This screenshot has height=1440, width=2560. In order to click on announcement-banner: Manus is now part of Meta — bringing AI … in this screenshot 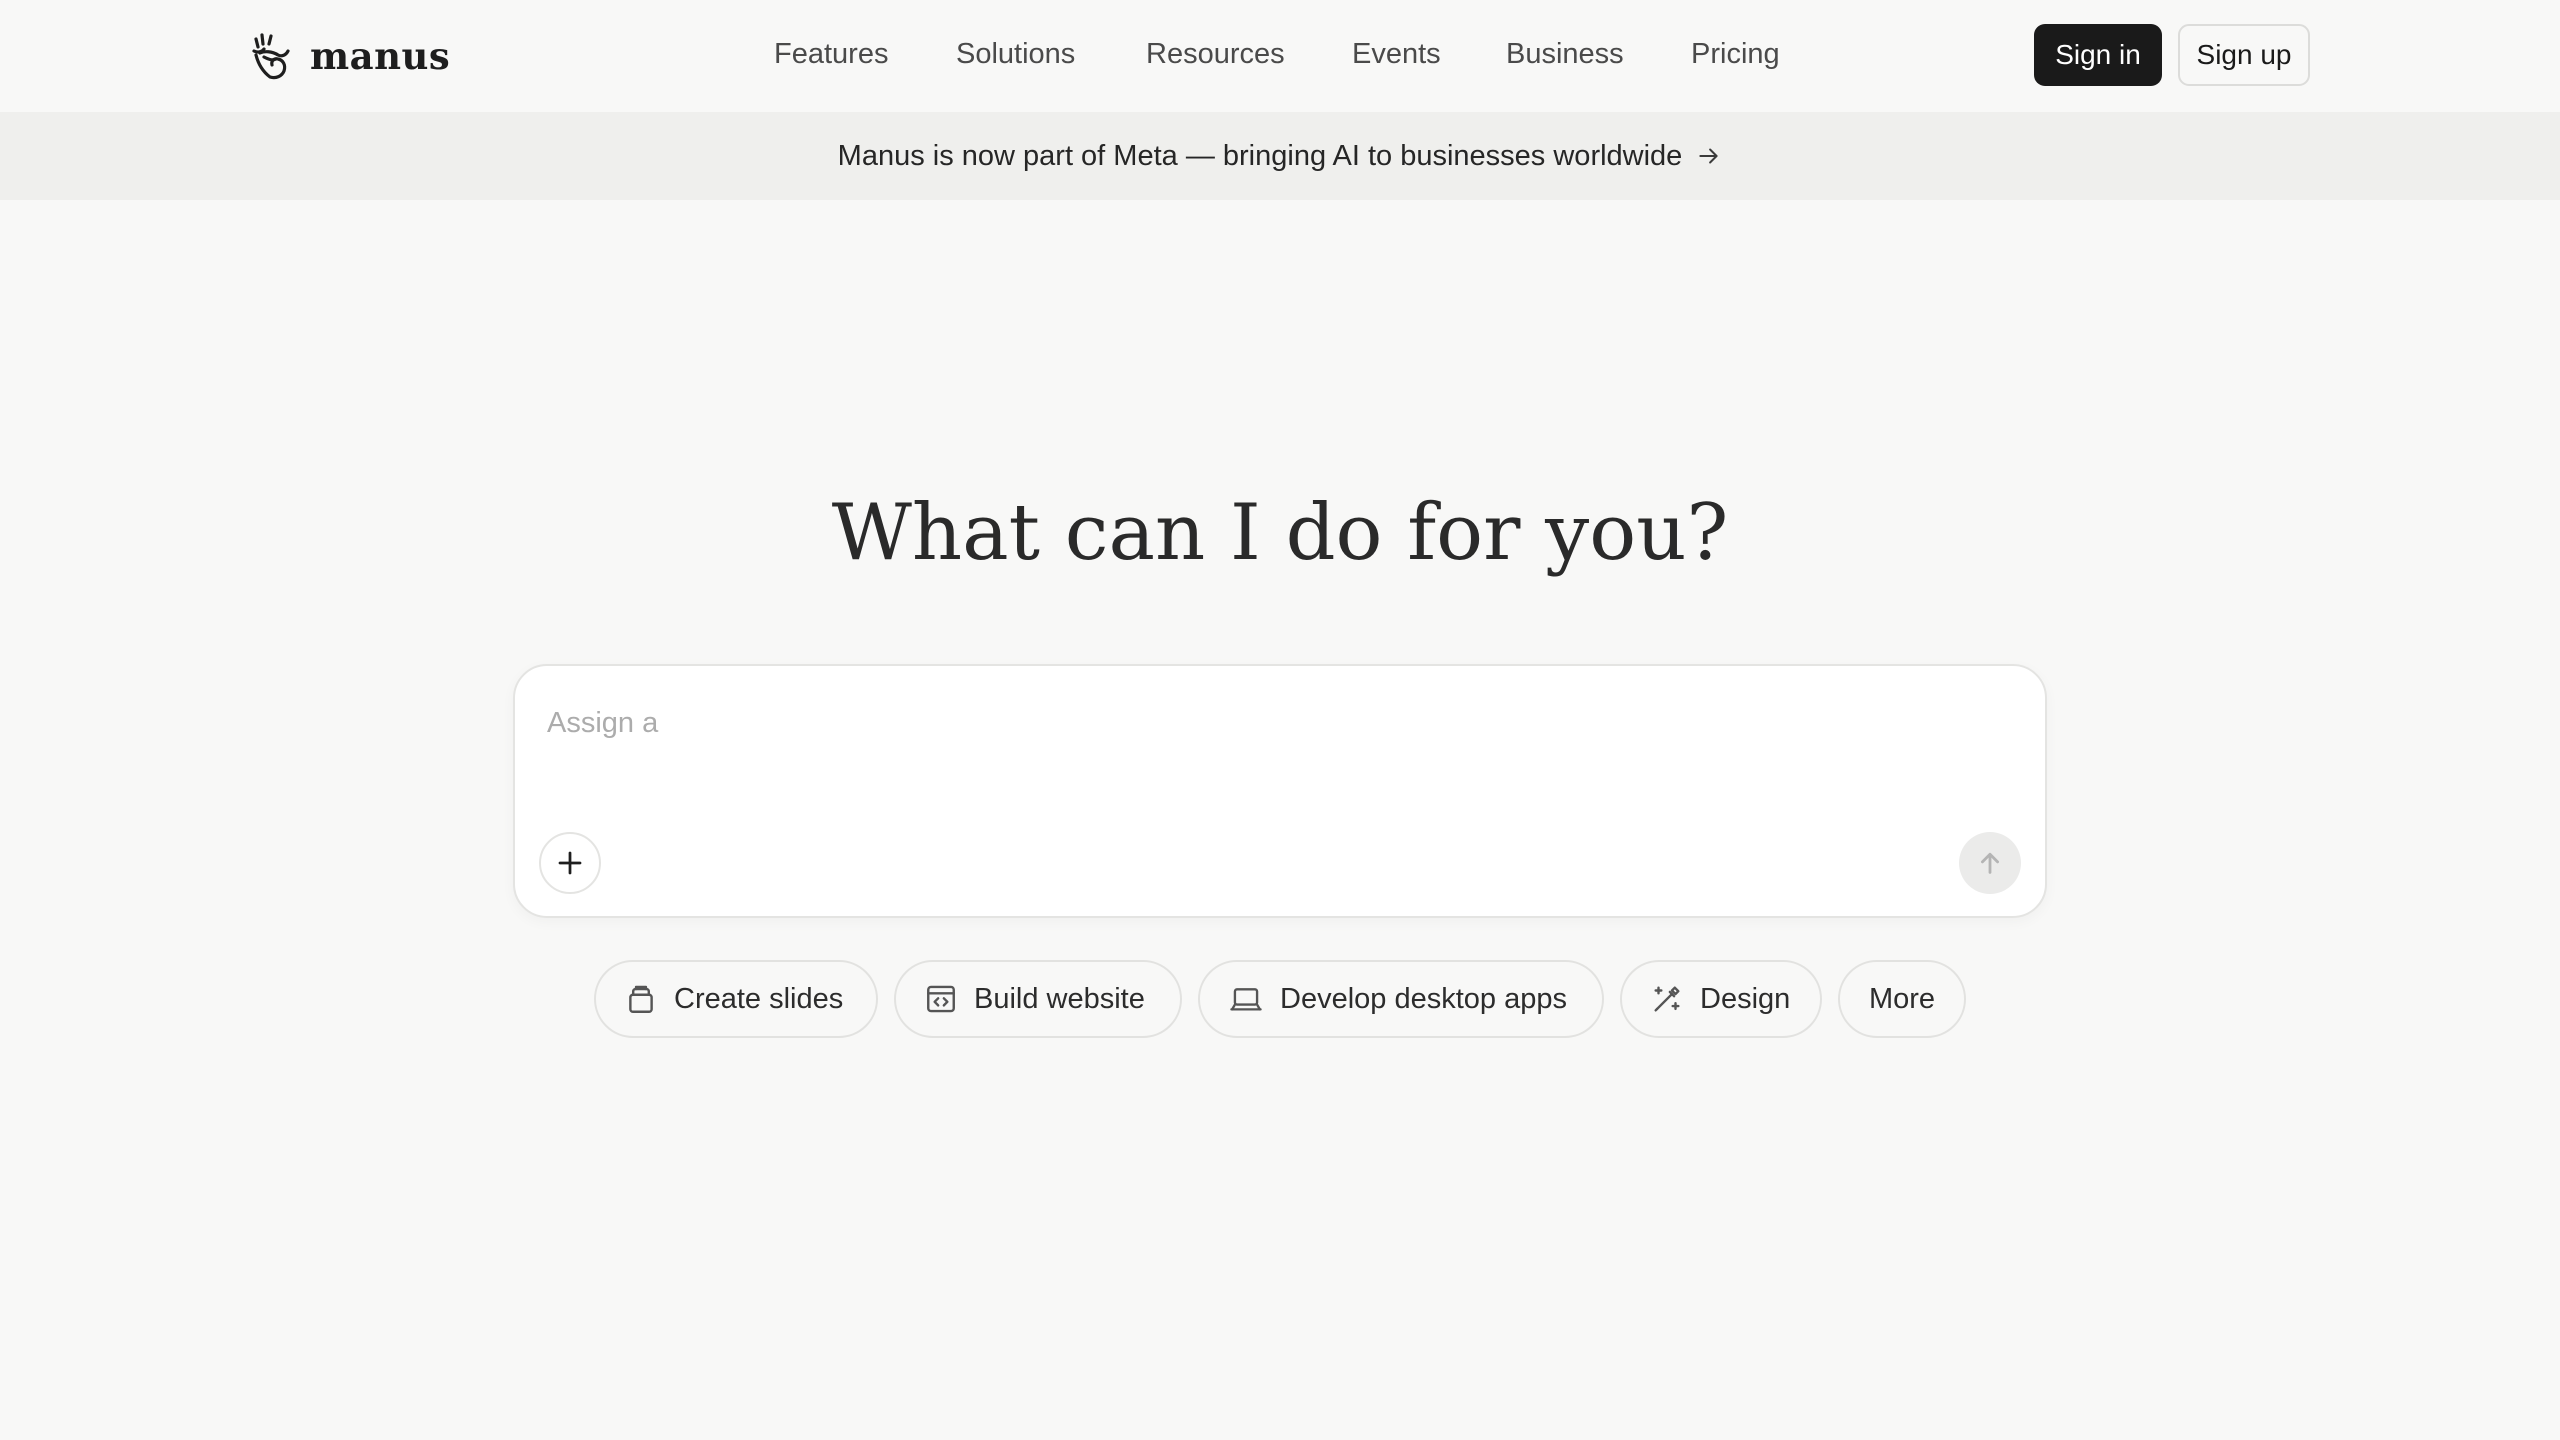, I will do `click(1280, 156)`.